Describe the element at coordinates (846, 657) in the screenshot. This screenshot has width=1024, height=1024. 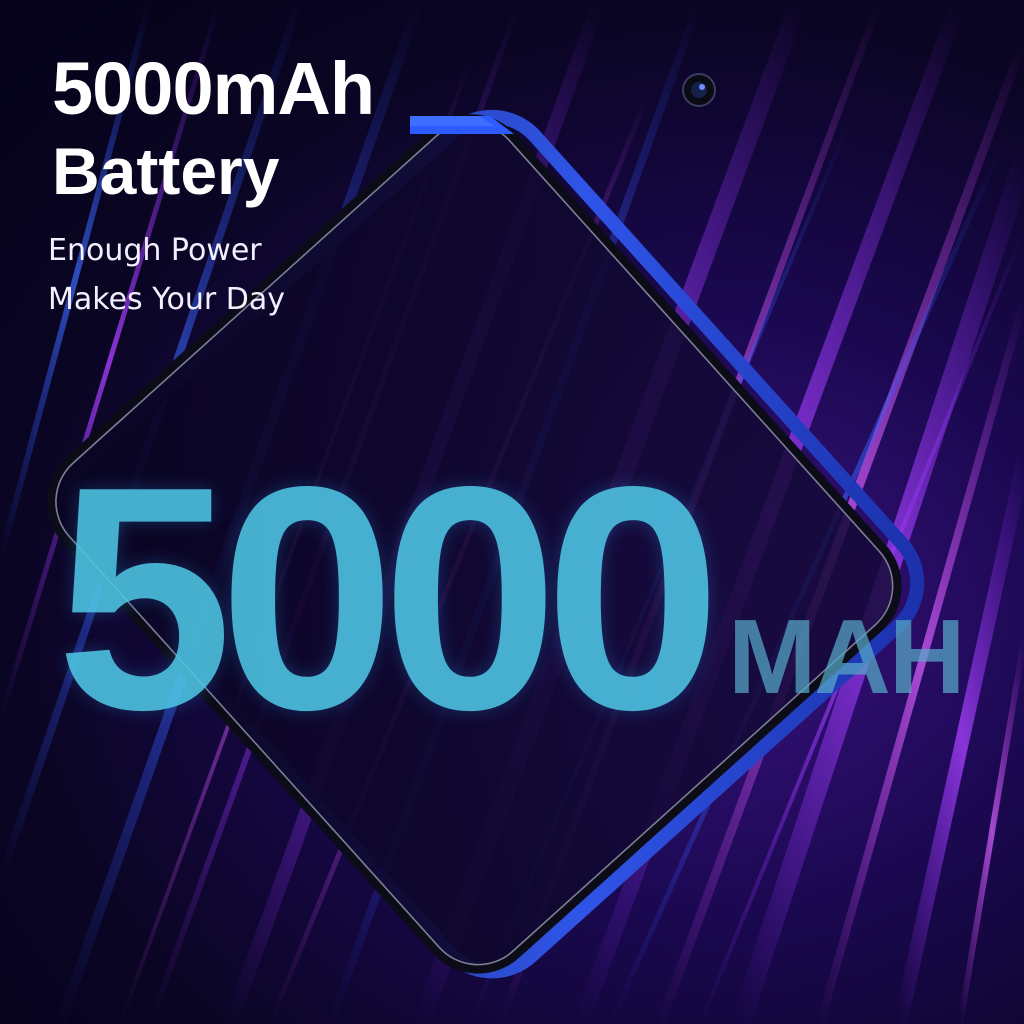
I see `hero-capacity-unit: MAH` at that location.